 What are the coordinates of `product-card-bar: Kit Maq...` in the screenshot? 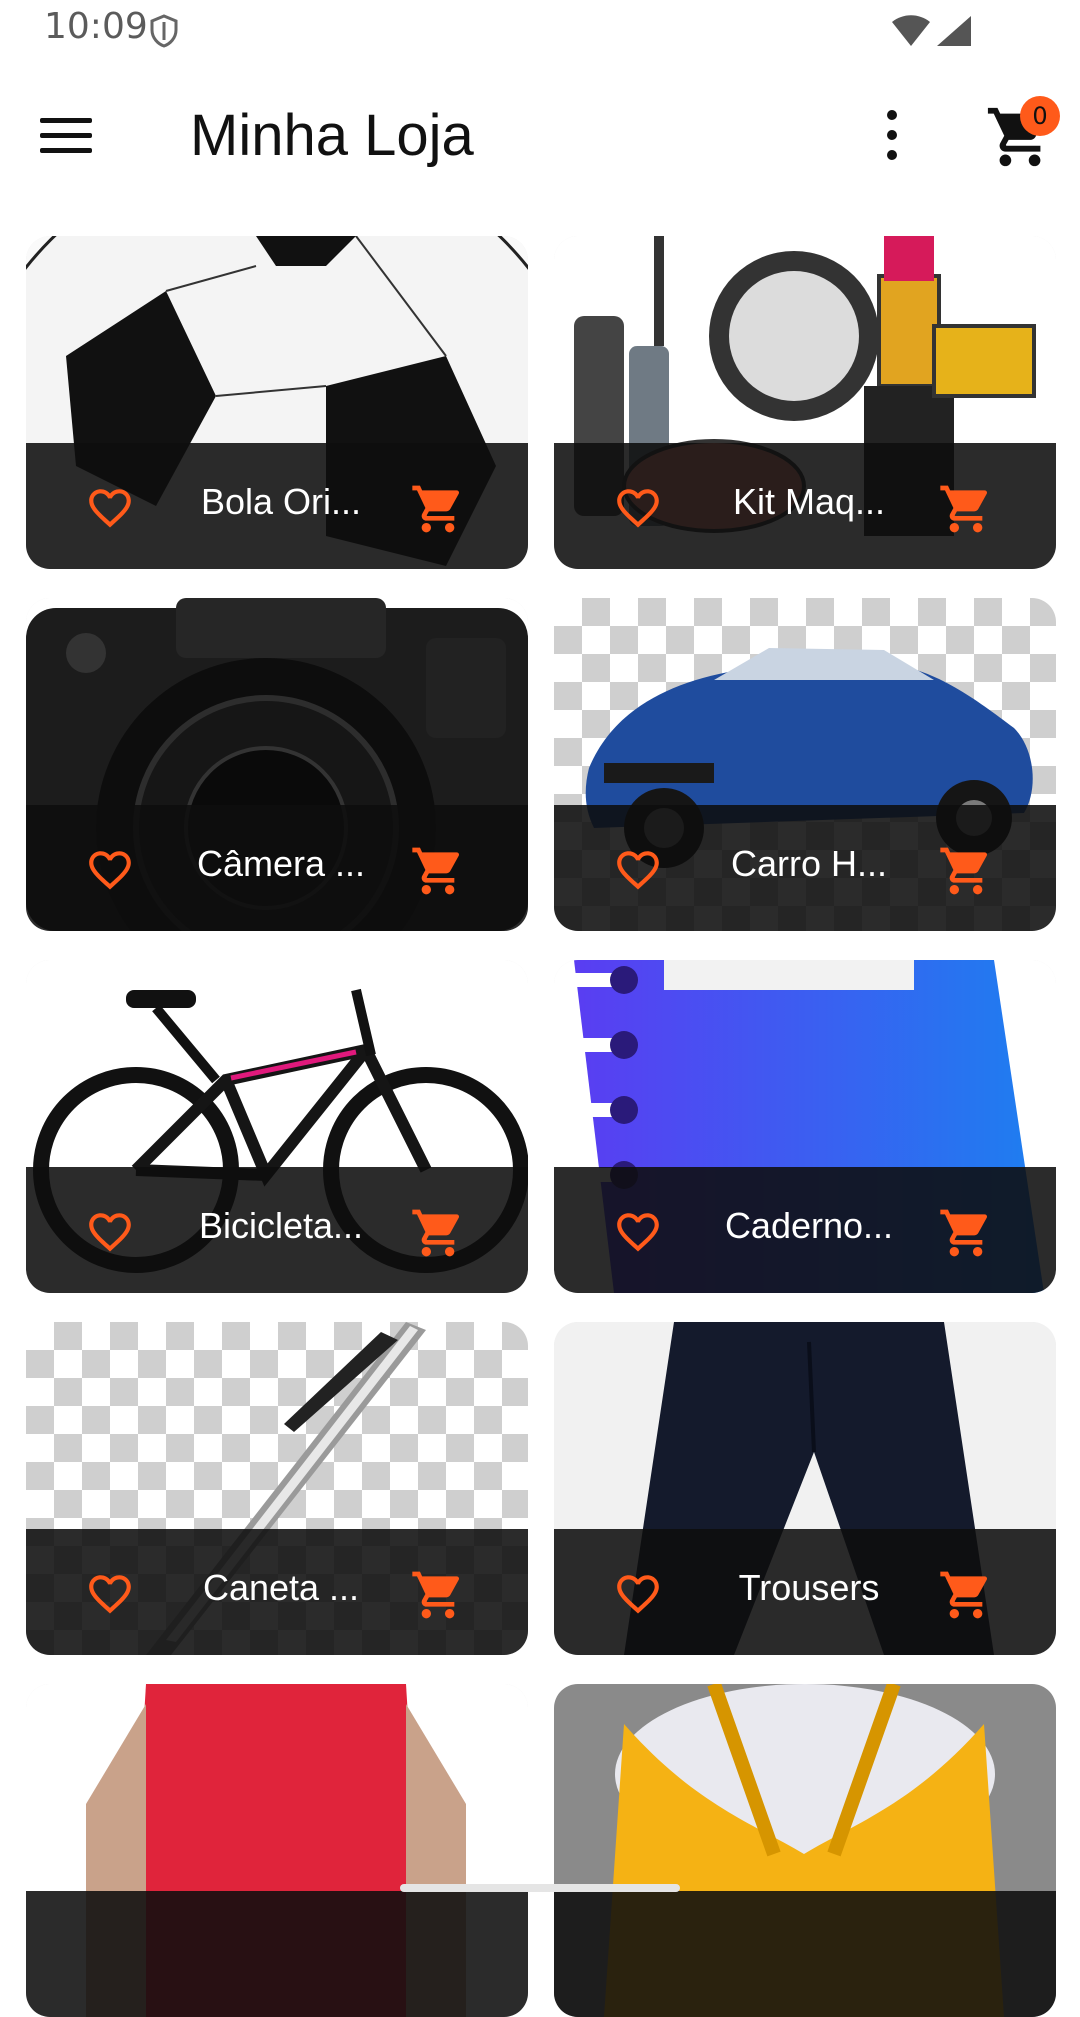 It's located at (805, 506).